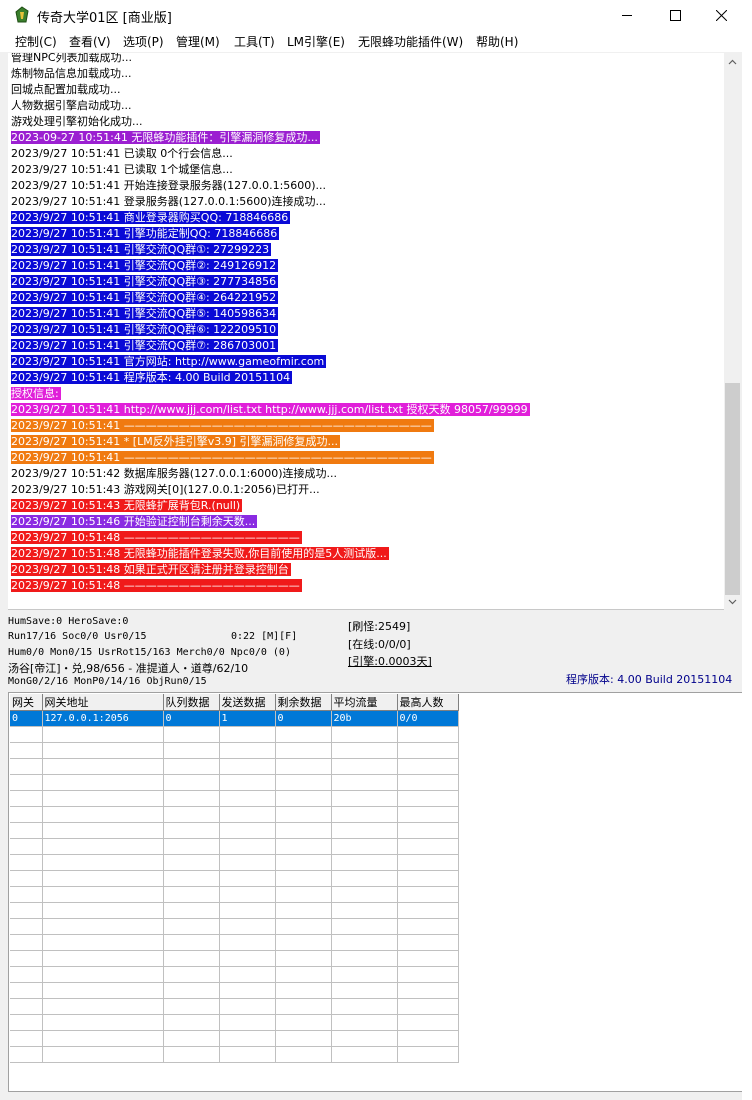  Describe the element at coordinates (26, 702) in the screenshot. I see `grid-column-header: 网关` at that location.